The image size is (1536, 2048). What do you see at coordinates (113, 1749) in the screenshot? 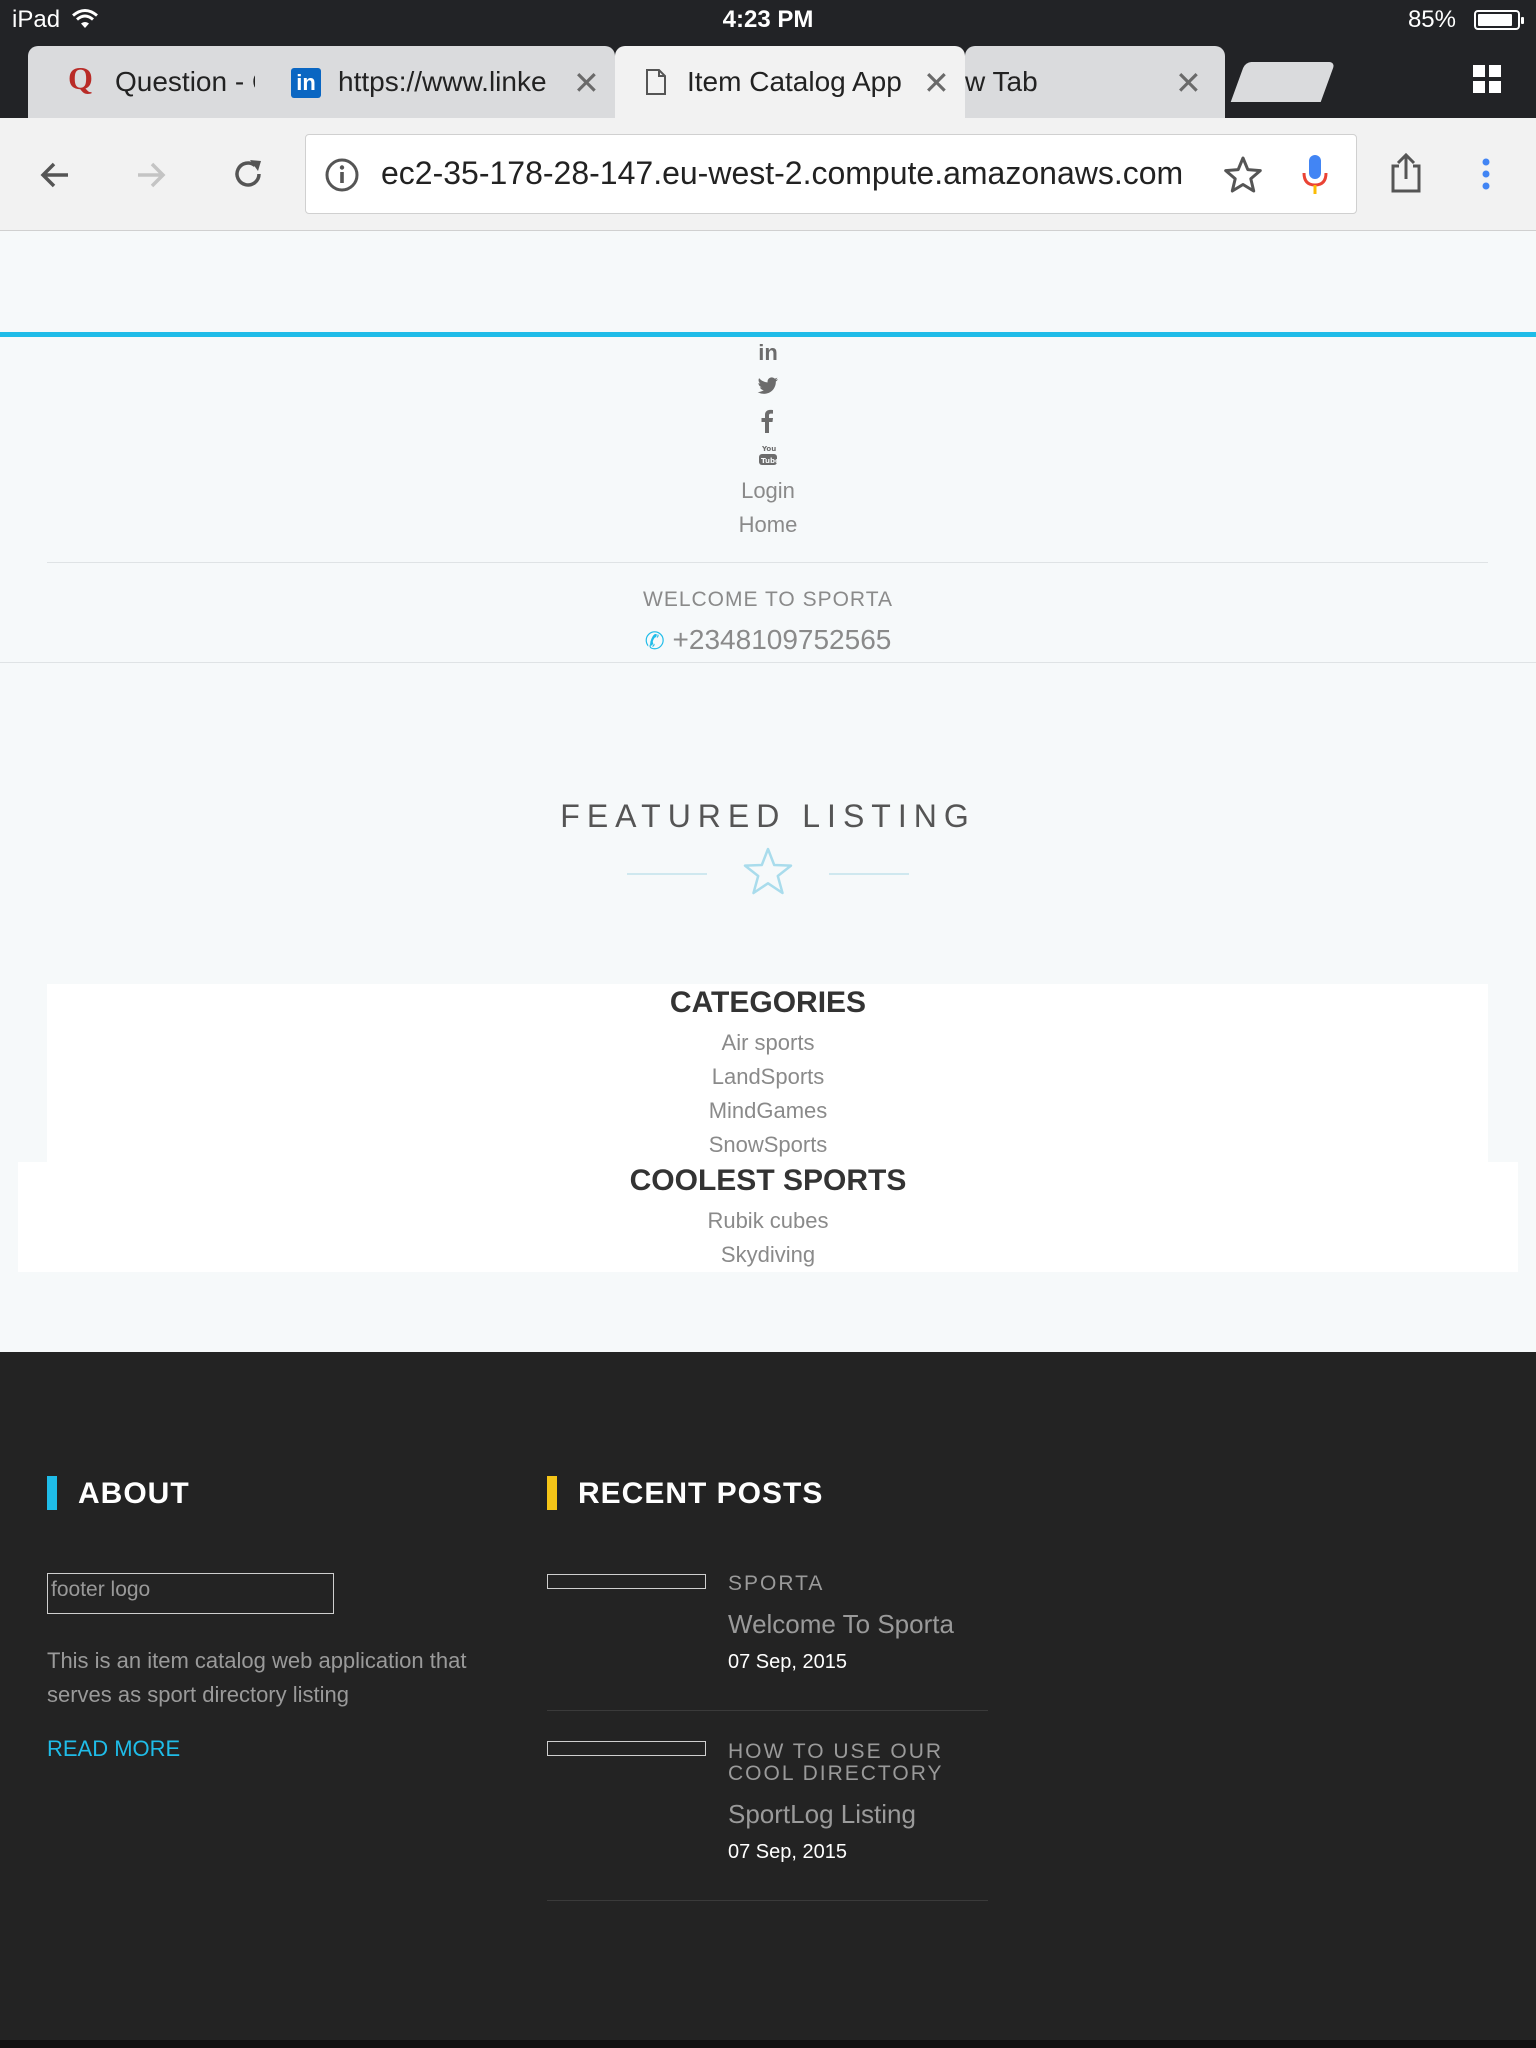
I see `read-more-link: READ MORE` at bounding box center [113, 1749].